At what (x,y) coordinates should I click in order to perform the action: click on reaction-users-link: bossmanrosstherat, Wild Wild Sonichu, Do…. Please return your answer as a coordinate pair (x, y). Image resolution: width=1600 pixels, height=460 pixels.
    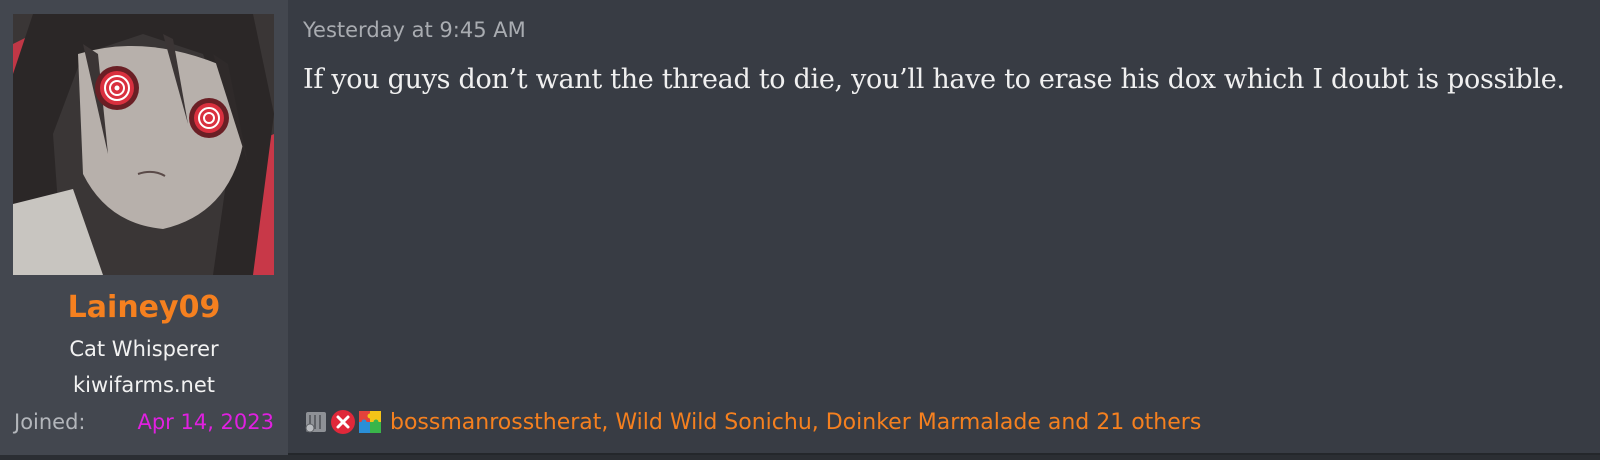
    Looking at the image, I should click on (795, 422).